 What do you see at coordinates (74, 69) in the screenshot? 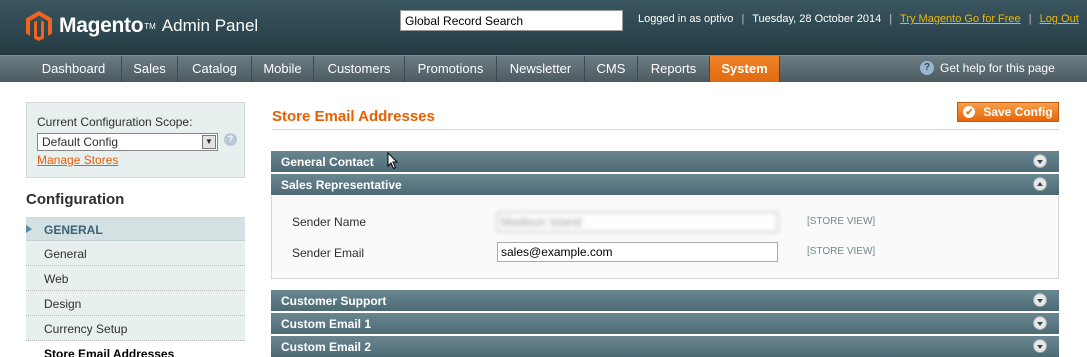
I see `nav-dashboard: Dashboard` at bounding box center [74, 69].